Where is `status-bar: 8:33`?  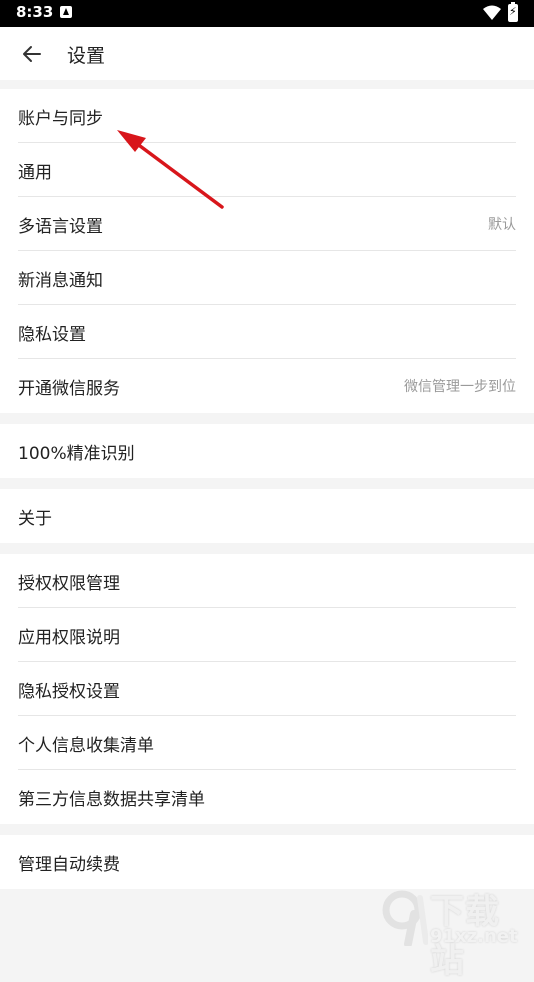 status-bar: 8:33 is located at coordinates (267, 13).